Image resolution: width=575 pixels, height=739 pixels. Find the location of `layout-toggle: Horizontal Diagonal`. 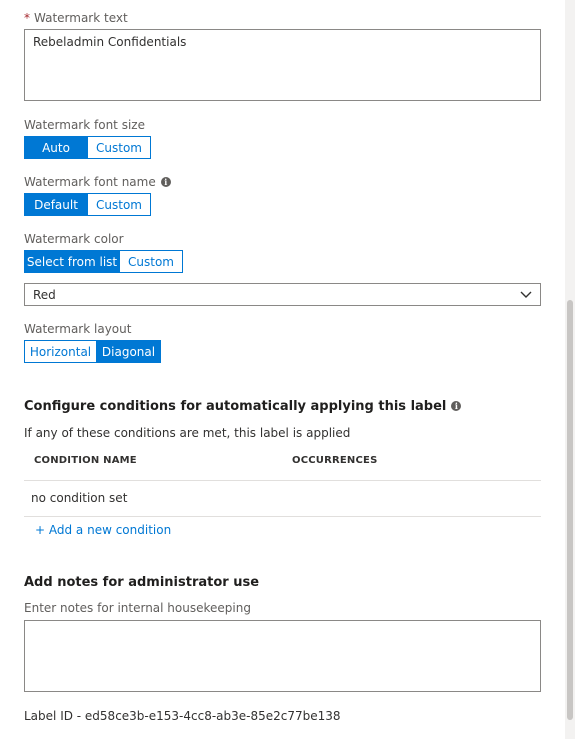

layout-toggle: Horizontal Diagonal is located at coordinates (92, 351).